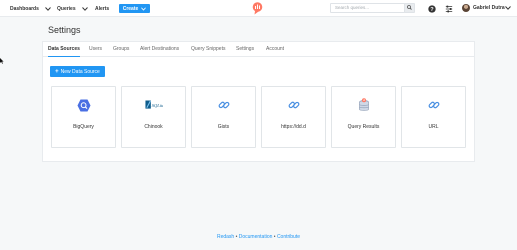 The height and width of the screenshot is (250, 517). I want to click on tab-data-sources: Data Sources, so click(64, 49).